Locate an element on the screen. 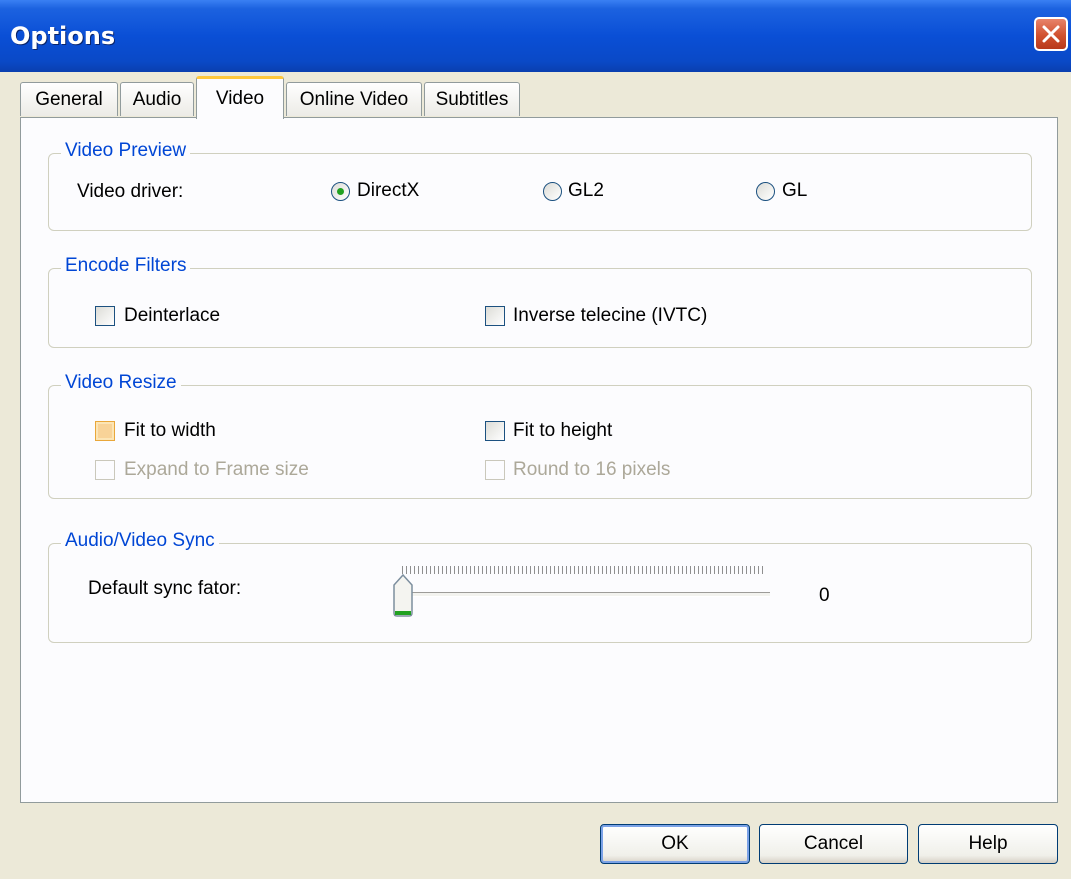 This screenshot has width=1071, height=879. expand-frame-label: Expand to Frame size is located at coordinates (216, 470).